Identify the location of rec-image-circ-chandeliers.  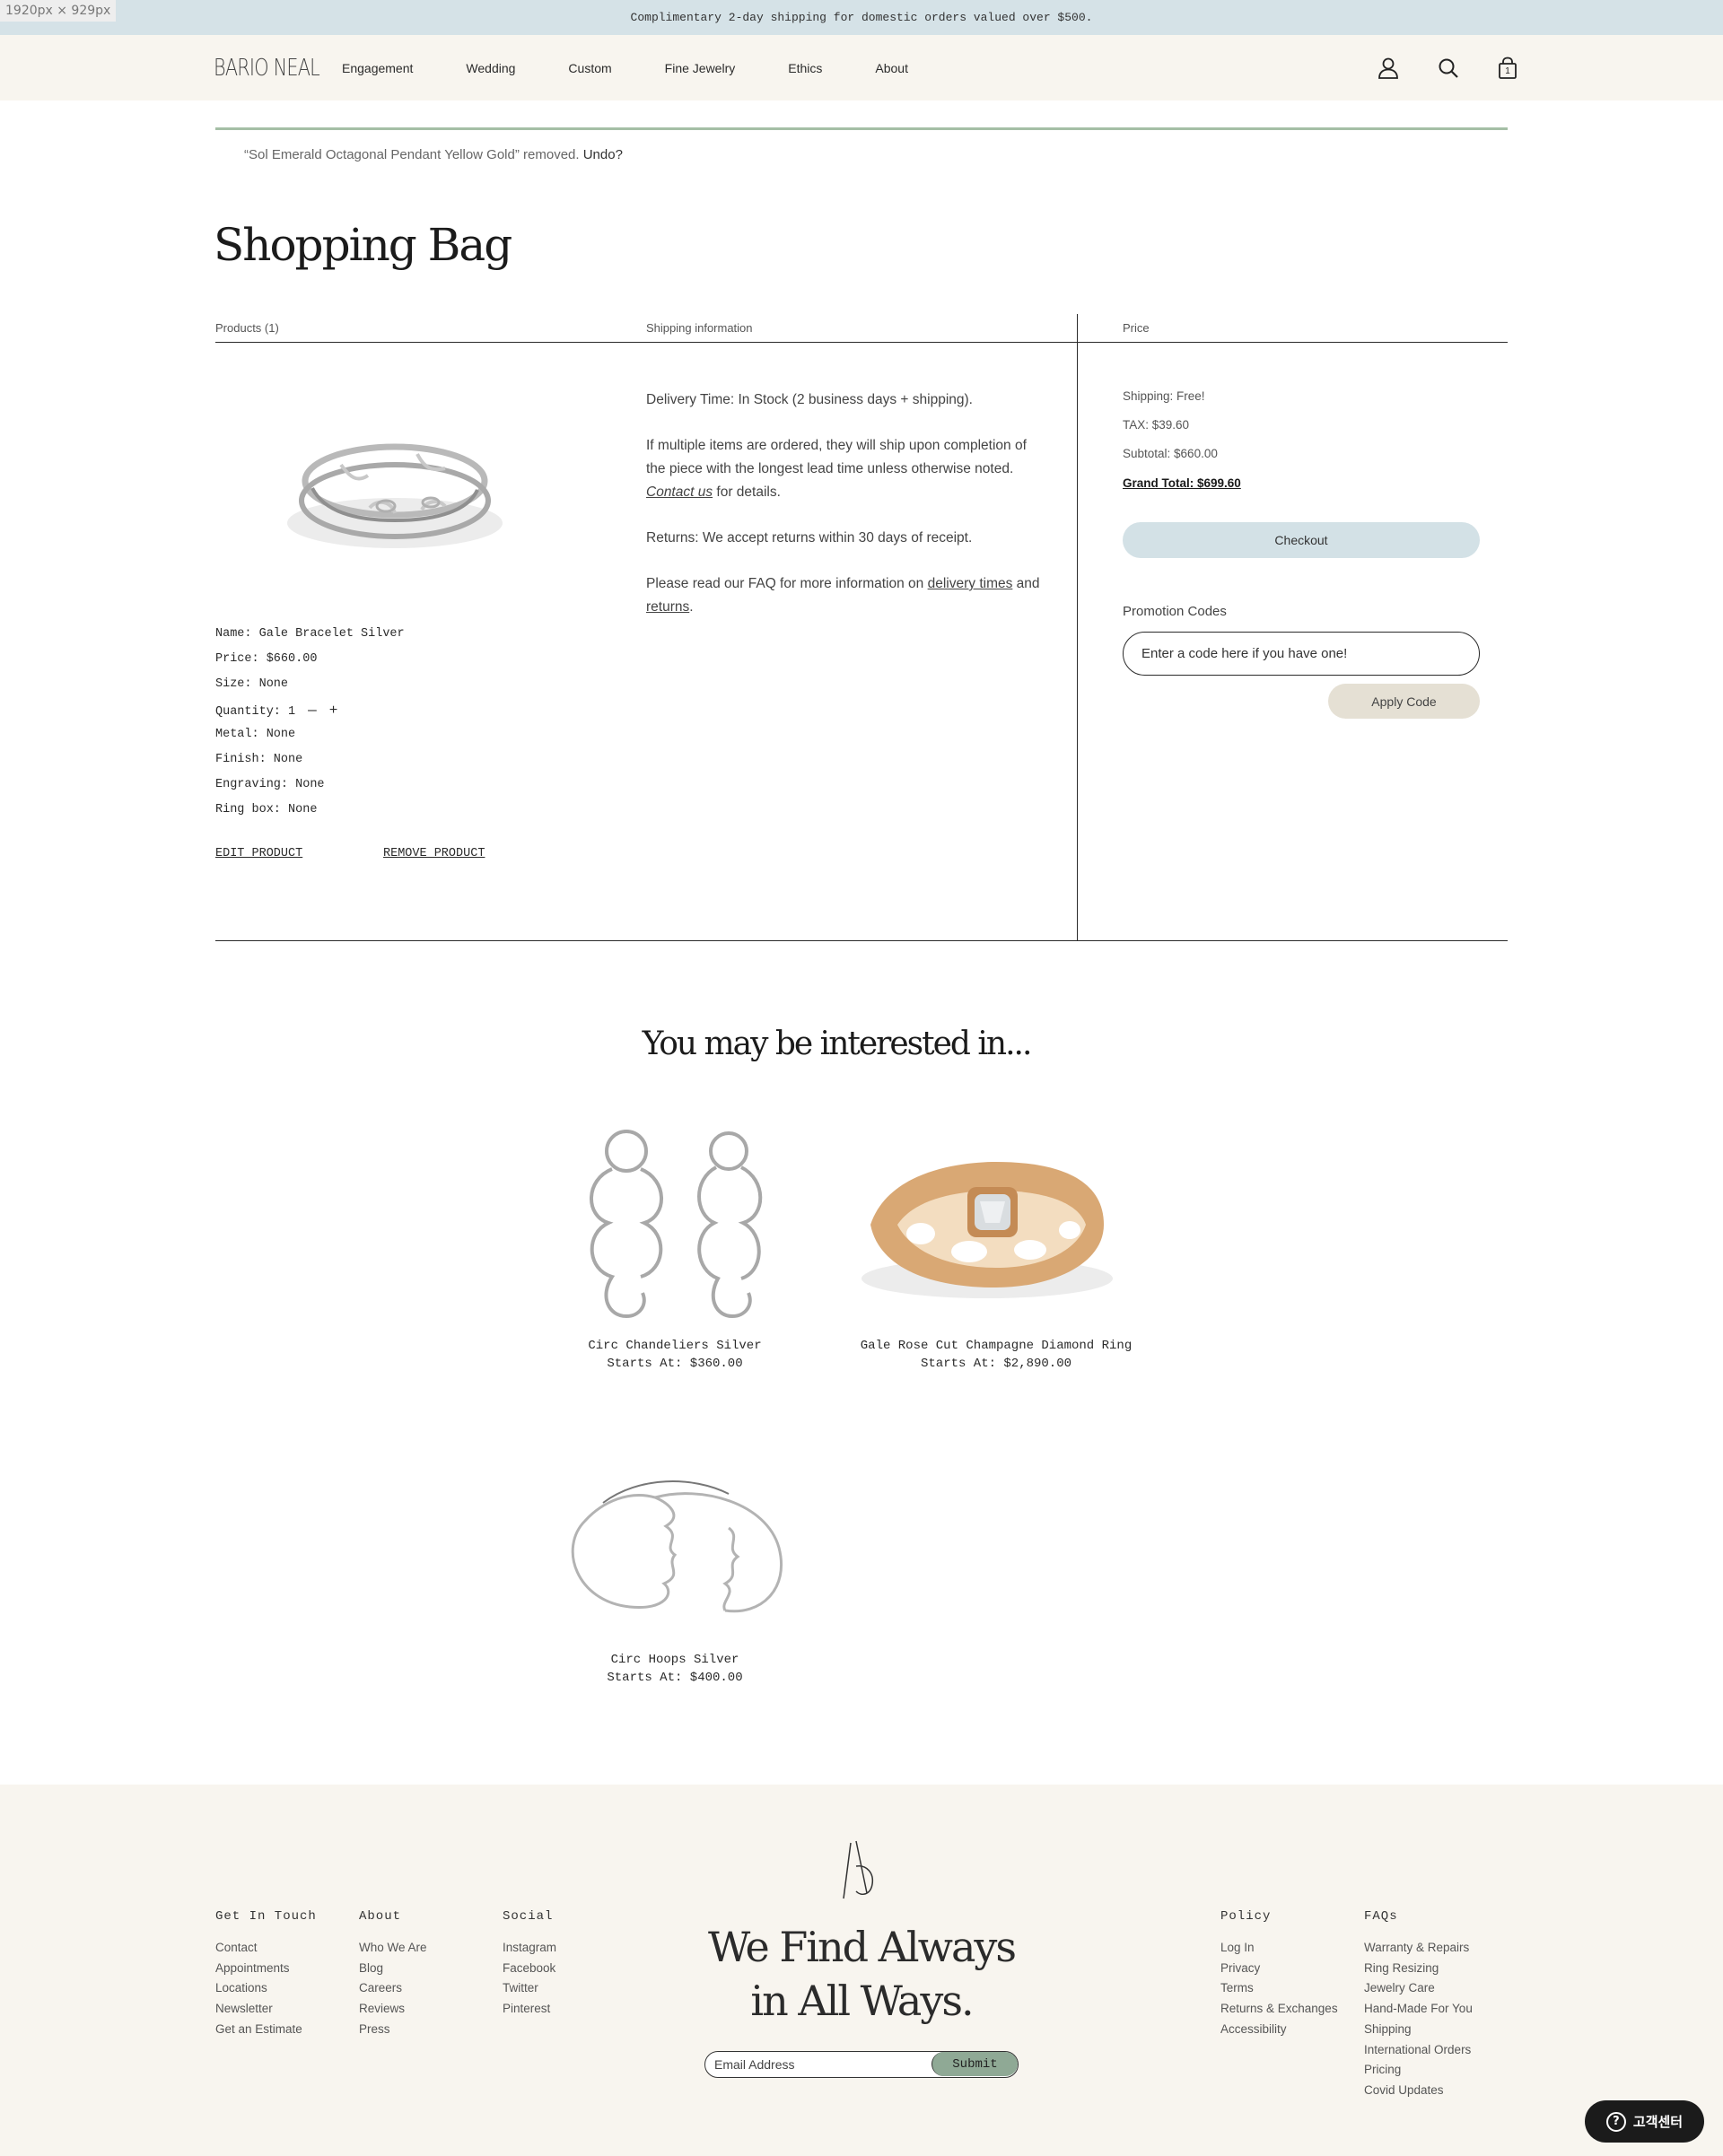
(676, 1224).